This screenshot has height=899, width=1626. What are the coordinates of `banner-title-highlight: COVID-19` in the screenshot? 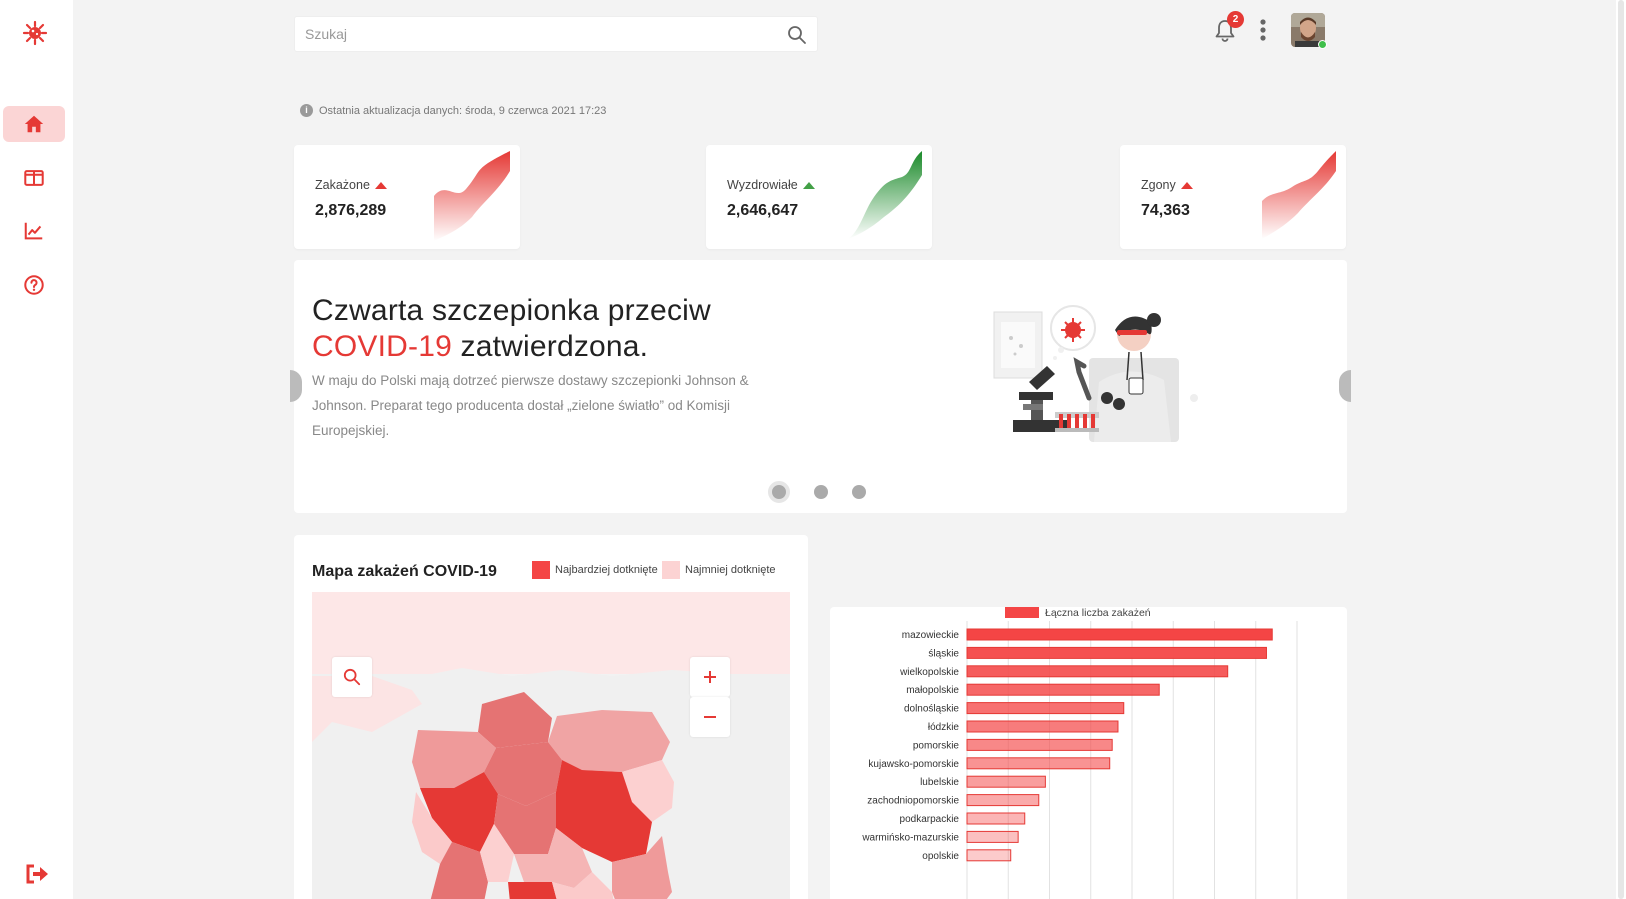 It's located at (382, 346).